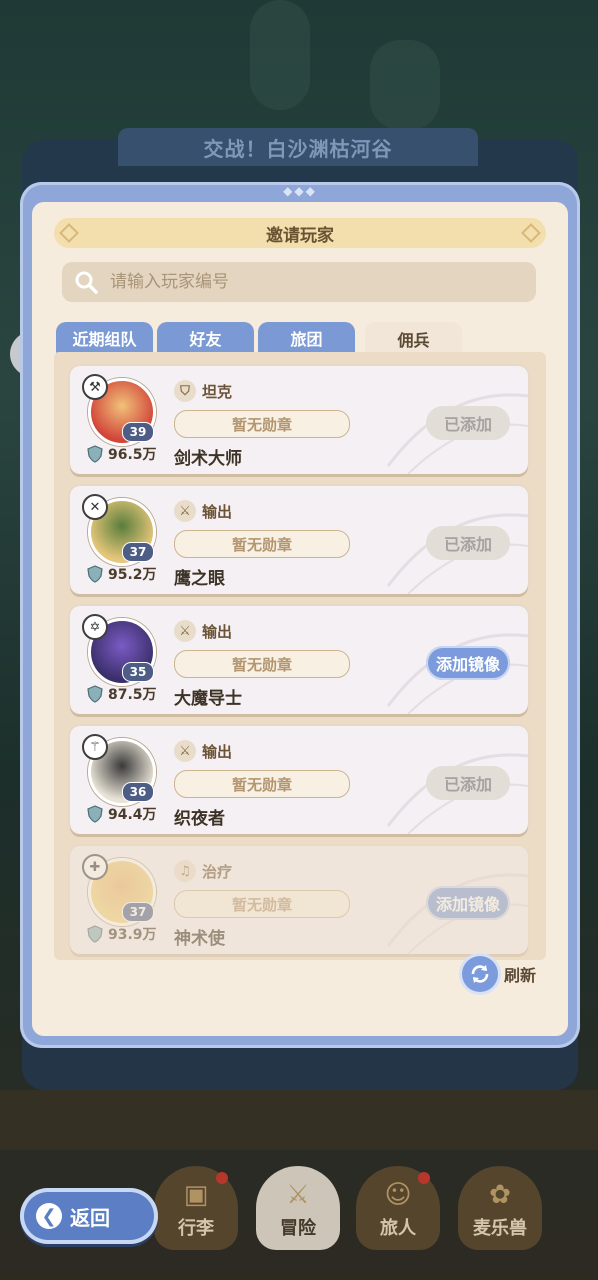  What do you see at coordinates (217, 391) in the screenshot?
I see `role-label: 坦克` at bounding box center [217, 391].